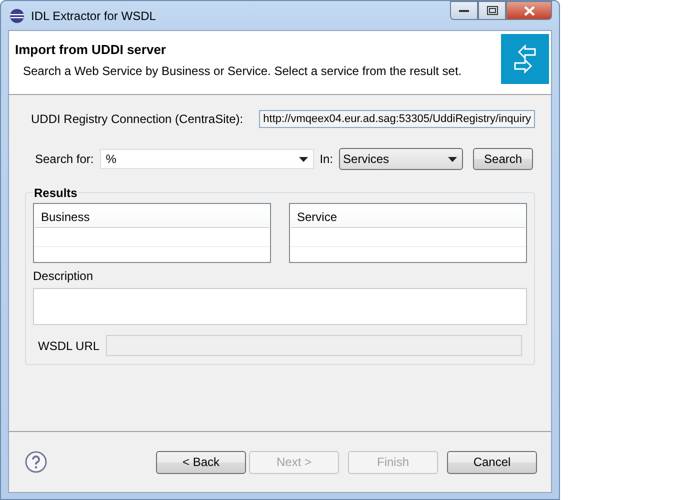 This screenshot has width=700, height=500. I want to click on cancel-button: Cancel, so click(492, 462).